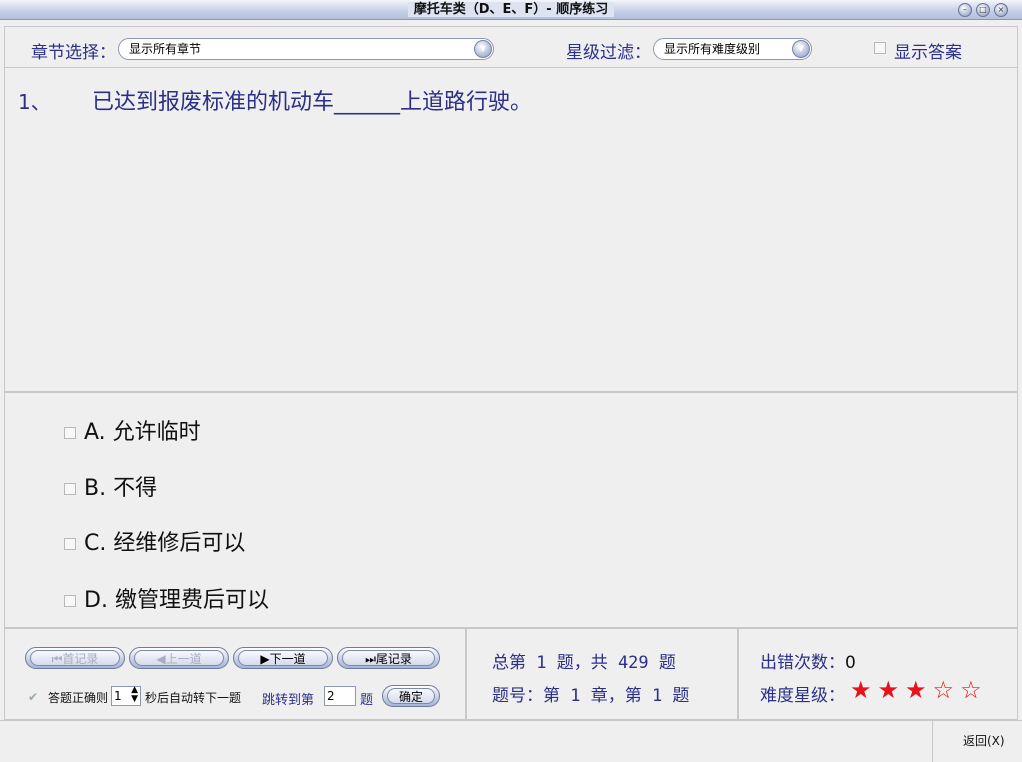 Image resolution: width=1022 pixels, height=762 pixels. I want to click on jump-unit-label: 题, so click(367, 700).